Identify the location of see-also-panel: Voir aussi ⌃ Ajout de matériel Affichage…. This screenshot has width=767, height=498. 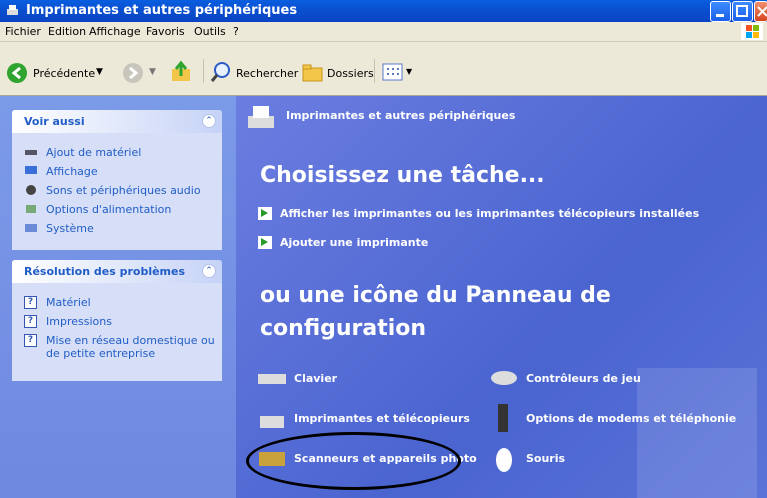
(117, 180).